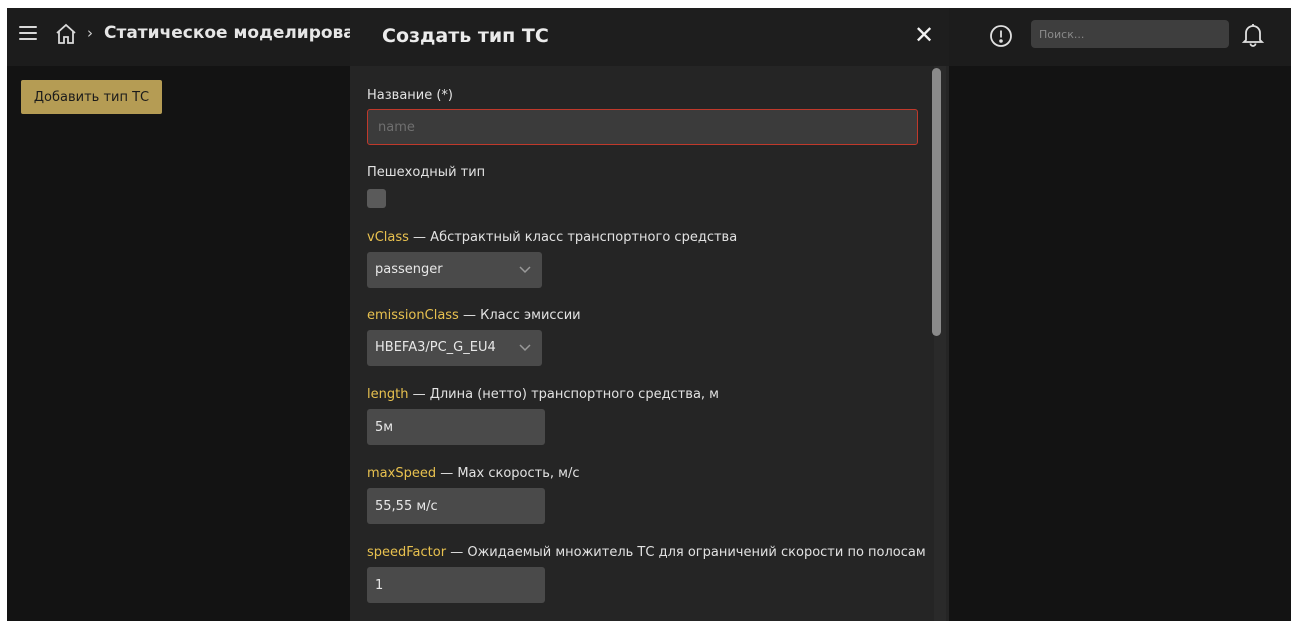  What do you see at coordinates (465, 36) in the screenshot?
I see `modal-title: Создать тип ТС` at bounding box center [465, 36].